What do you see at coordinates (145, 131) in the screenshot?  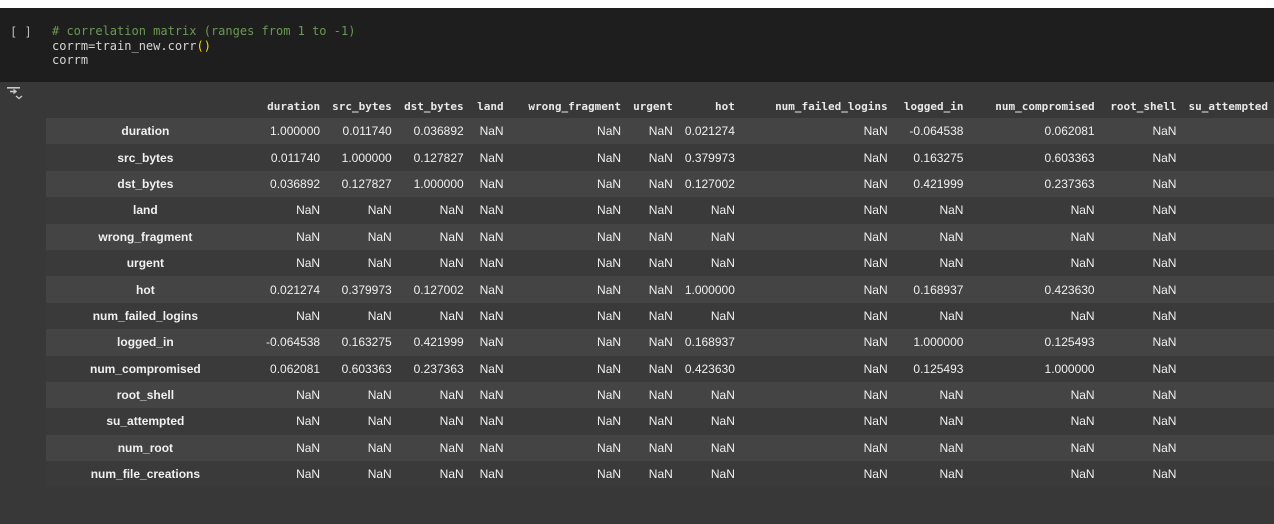 I see `row-label: duration` at bounding box center [145, 131].